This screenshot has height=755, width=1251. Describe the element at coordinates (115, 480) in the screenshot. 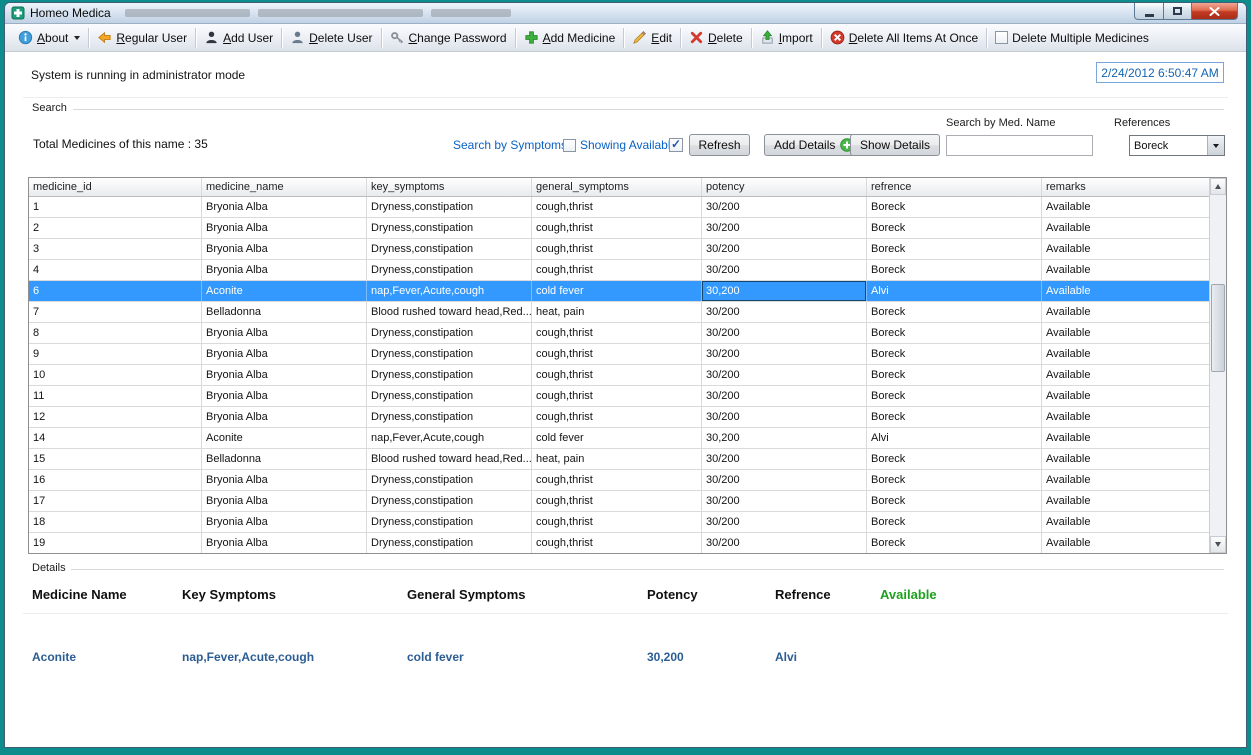

I see `cell-id: 16` at that location.